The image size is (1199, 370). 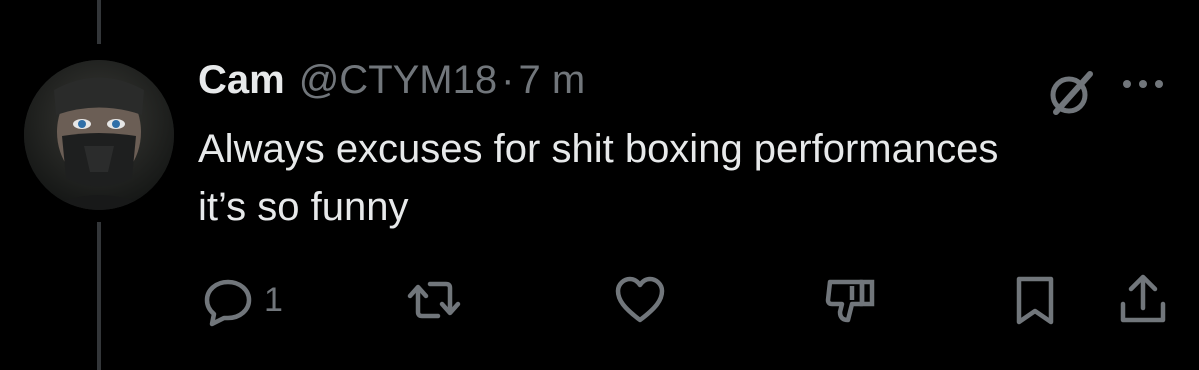 I want to click on author-handle: @CTYM18, so click(x=398, y=80).